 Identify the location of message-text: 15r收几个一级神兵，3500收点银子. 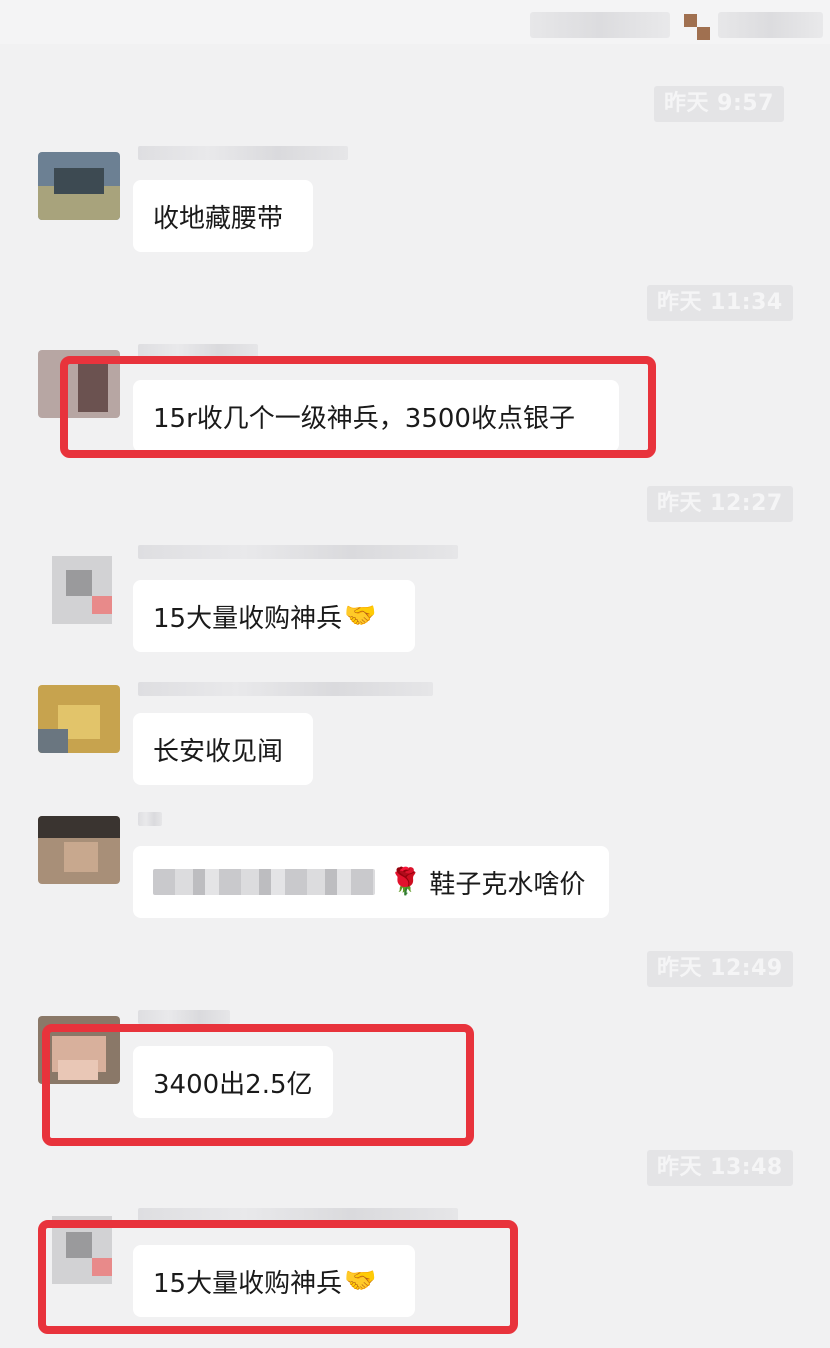
(364, 418).